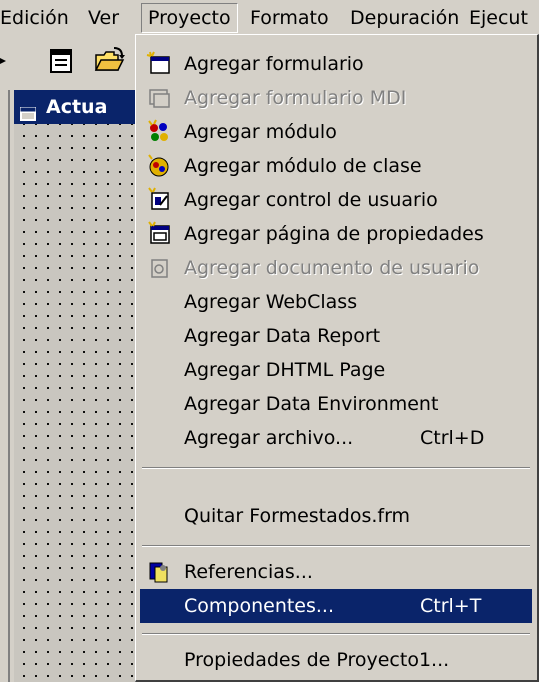  I want to click on module-icon, so click(159, 132).